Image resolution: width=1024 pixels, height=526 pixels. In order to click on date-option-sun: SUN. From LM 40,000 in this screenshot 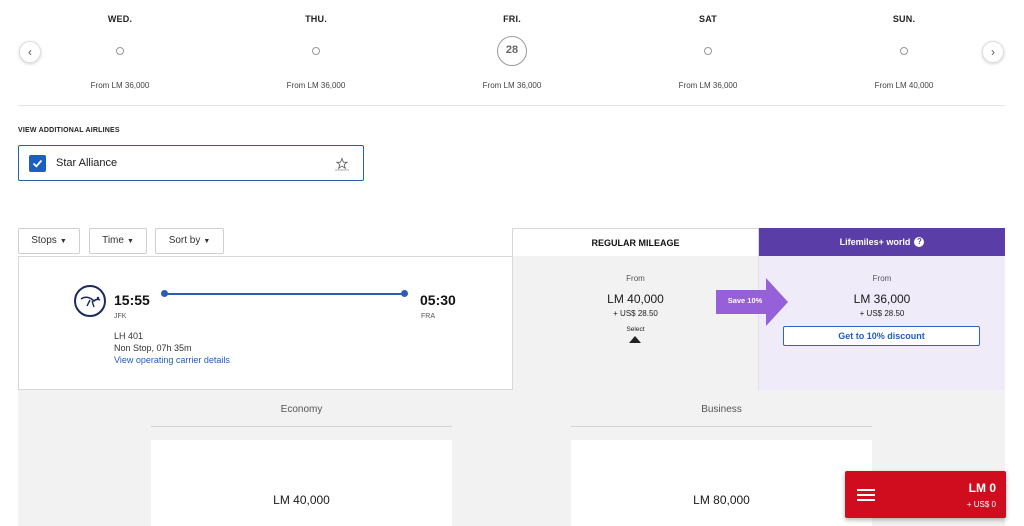, I will do `click(904, 53)`.